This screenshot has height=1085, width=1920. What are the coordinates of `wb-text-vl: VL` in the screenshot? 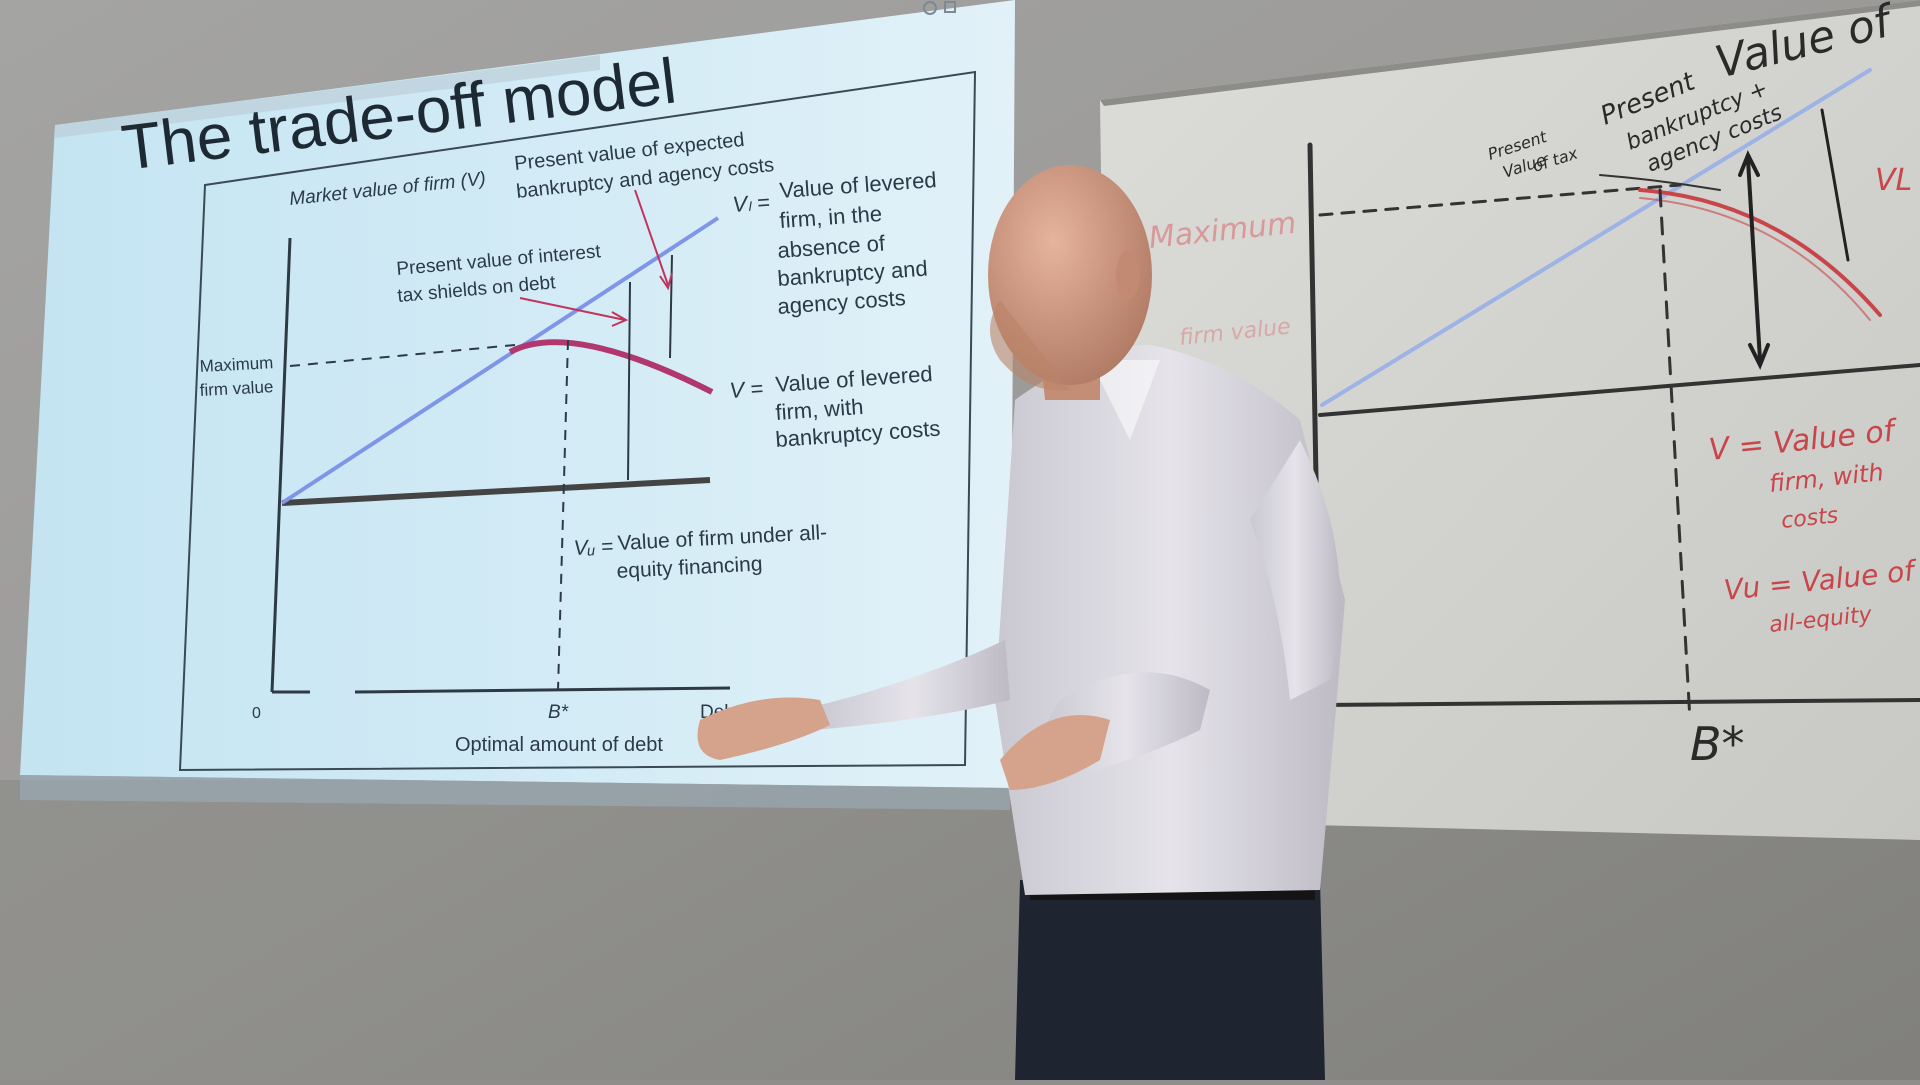 It's located at (1893, 180).